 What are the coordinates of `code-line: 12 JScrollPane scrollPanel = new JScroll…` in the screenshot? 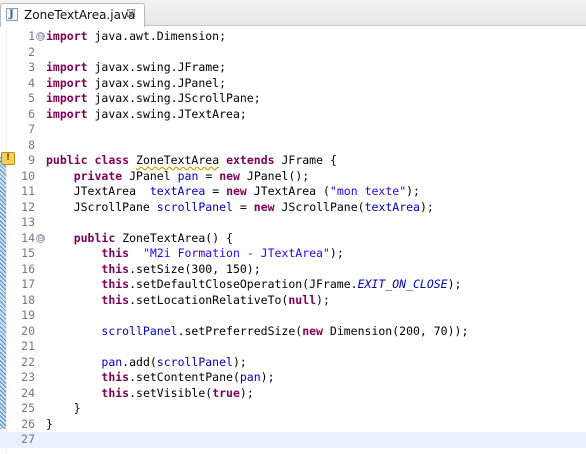 It's located at (293, 208).